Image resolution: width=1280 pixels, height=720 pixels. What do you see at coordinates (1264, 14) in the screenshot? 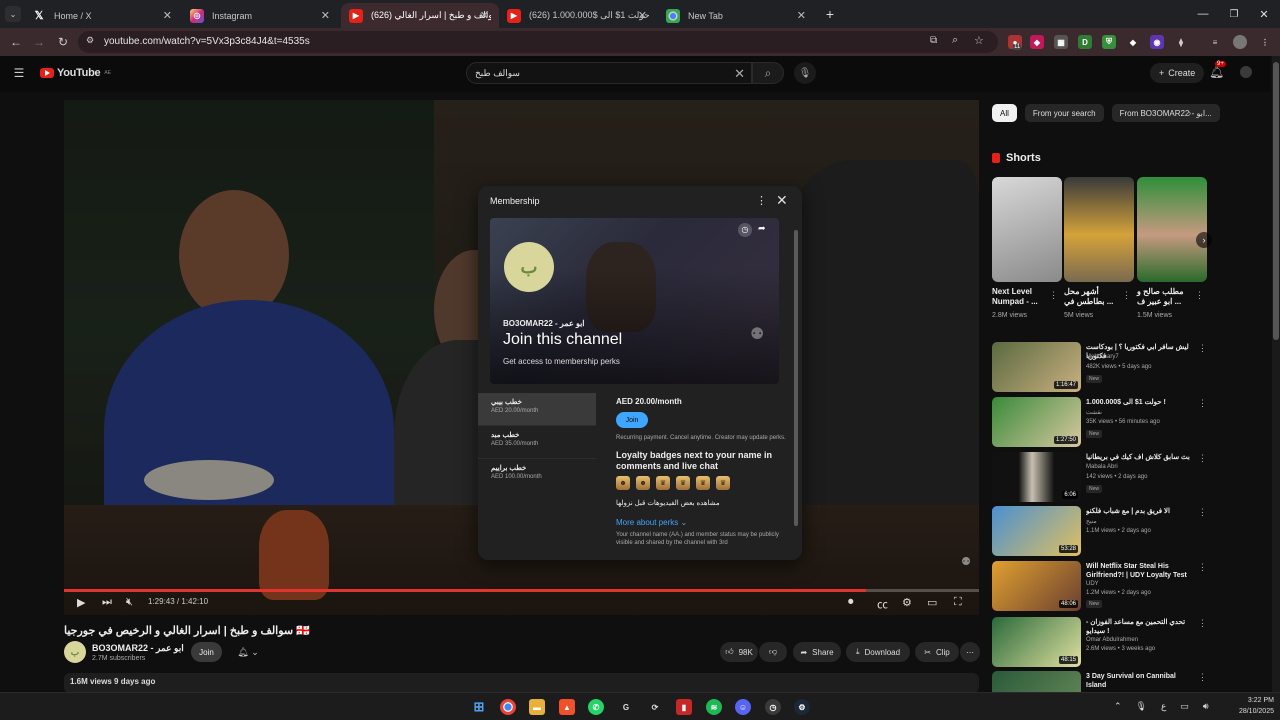
I see `close-window-icon: ✕` at bounding box center [1264, 14].